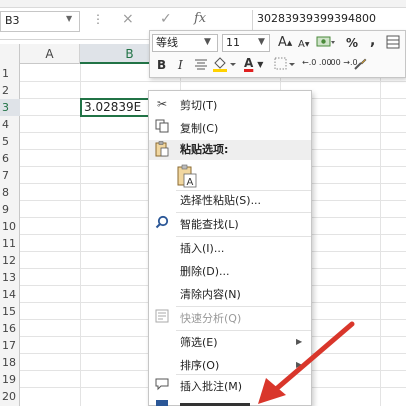  I want to click on row-header: 8, so click(10, 192).